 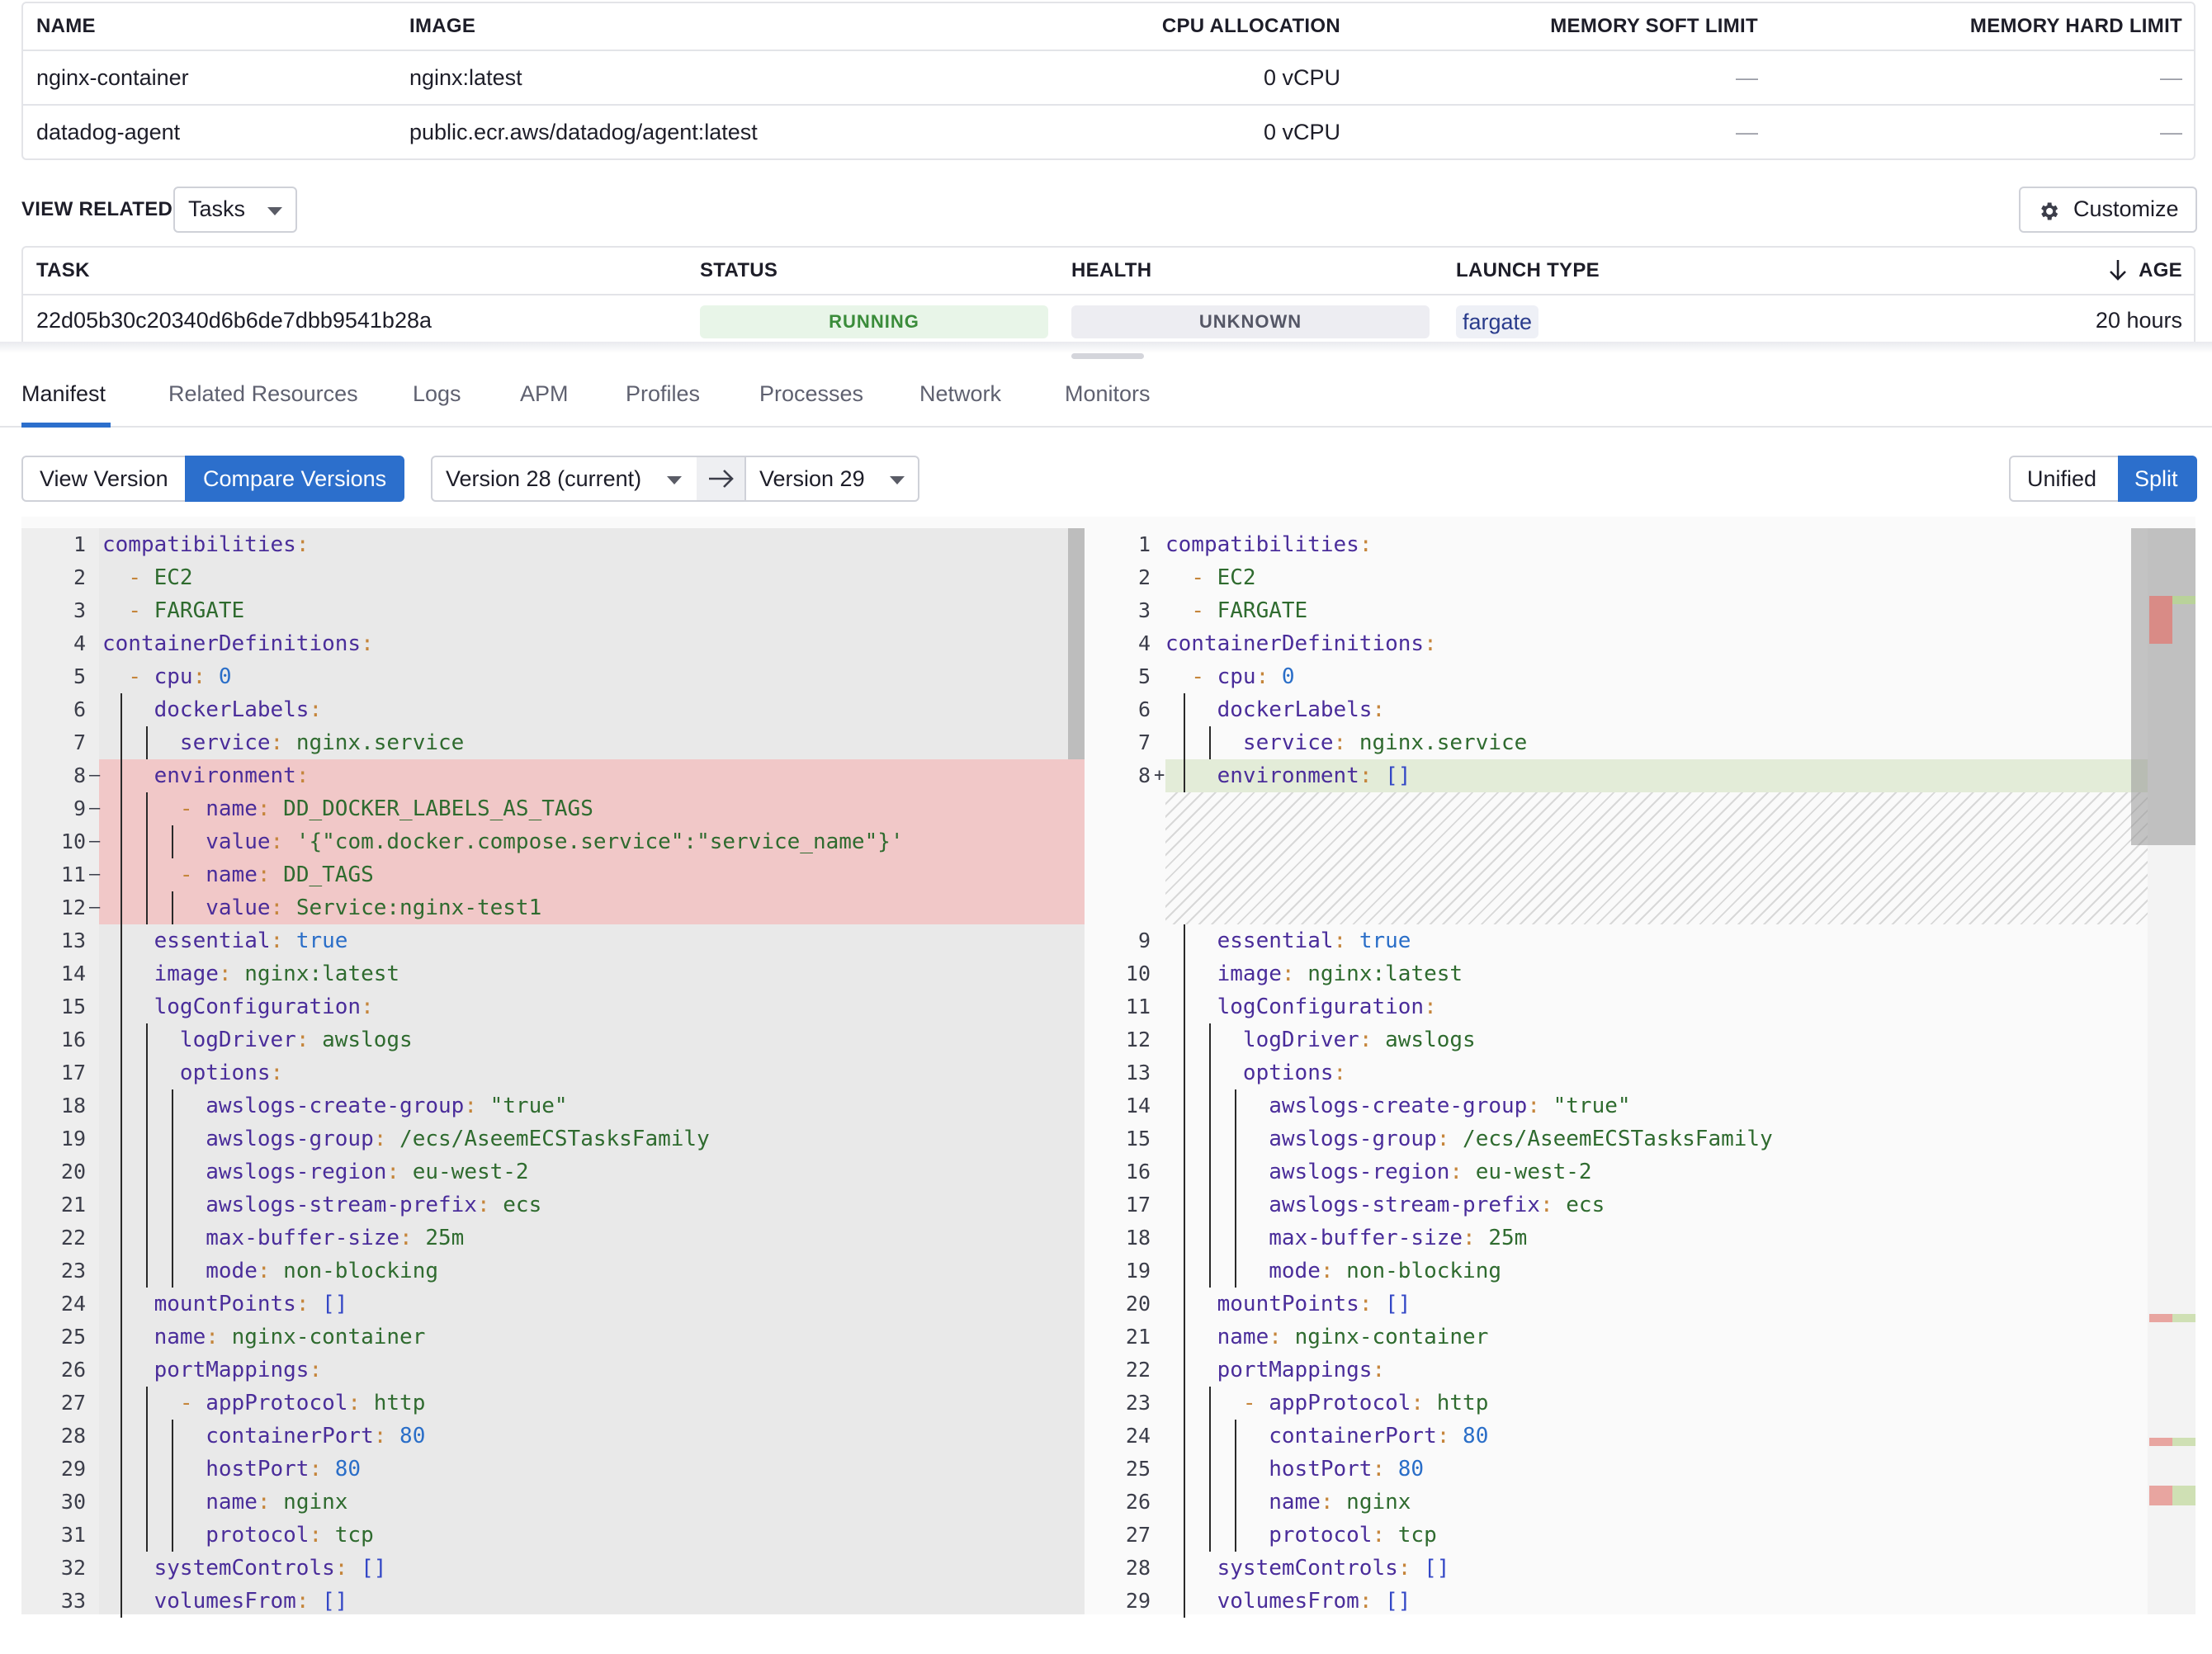 What do you see at coordinates (66, 26) in the screenshot?
I see `col-name: NAME` at bounding box center [66, 26].